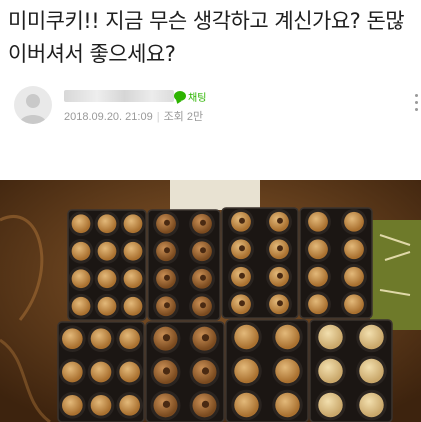  What do you see at coordinates (197, 98) in the screenshot?
I see `chat-label: 채팅` at bounding box center [197, 98].